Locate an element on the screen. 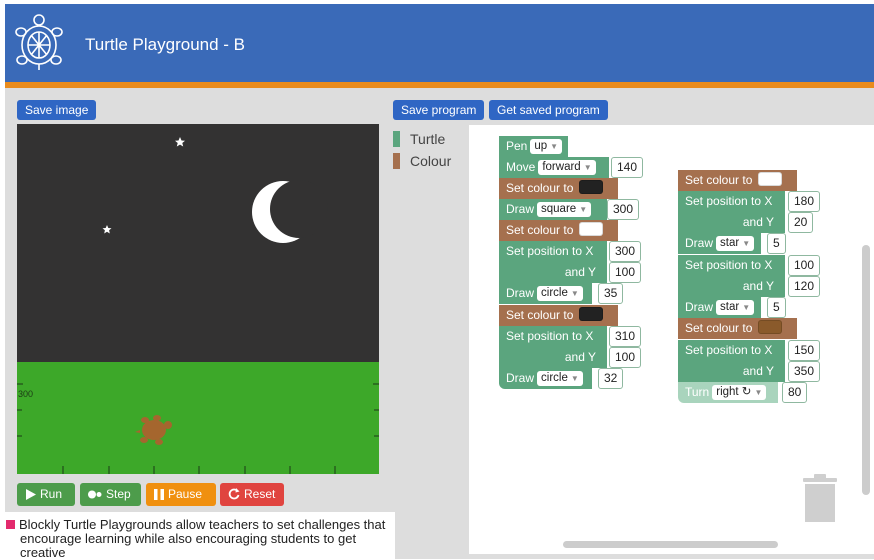 This screenshot has height=560, width=874. category-label: Colour is located at coordinates (431, 161).